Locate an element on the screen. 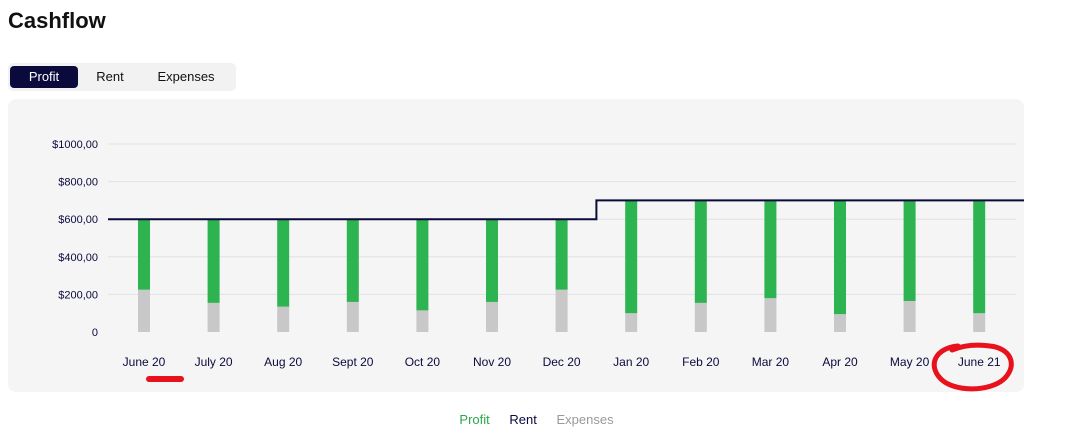 Image resolution: width=1073 pixels, height=439 pixels. y-tick-label: $600,00 is located at coordinates (78, 220).